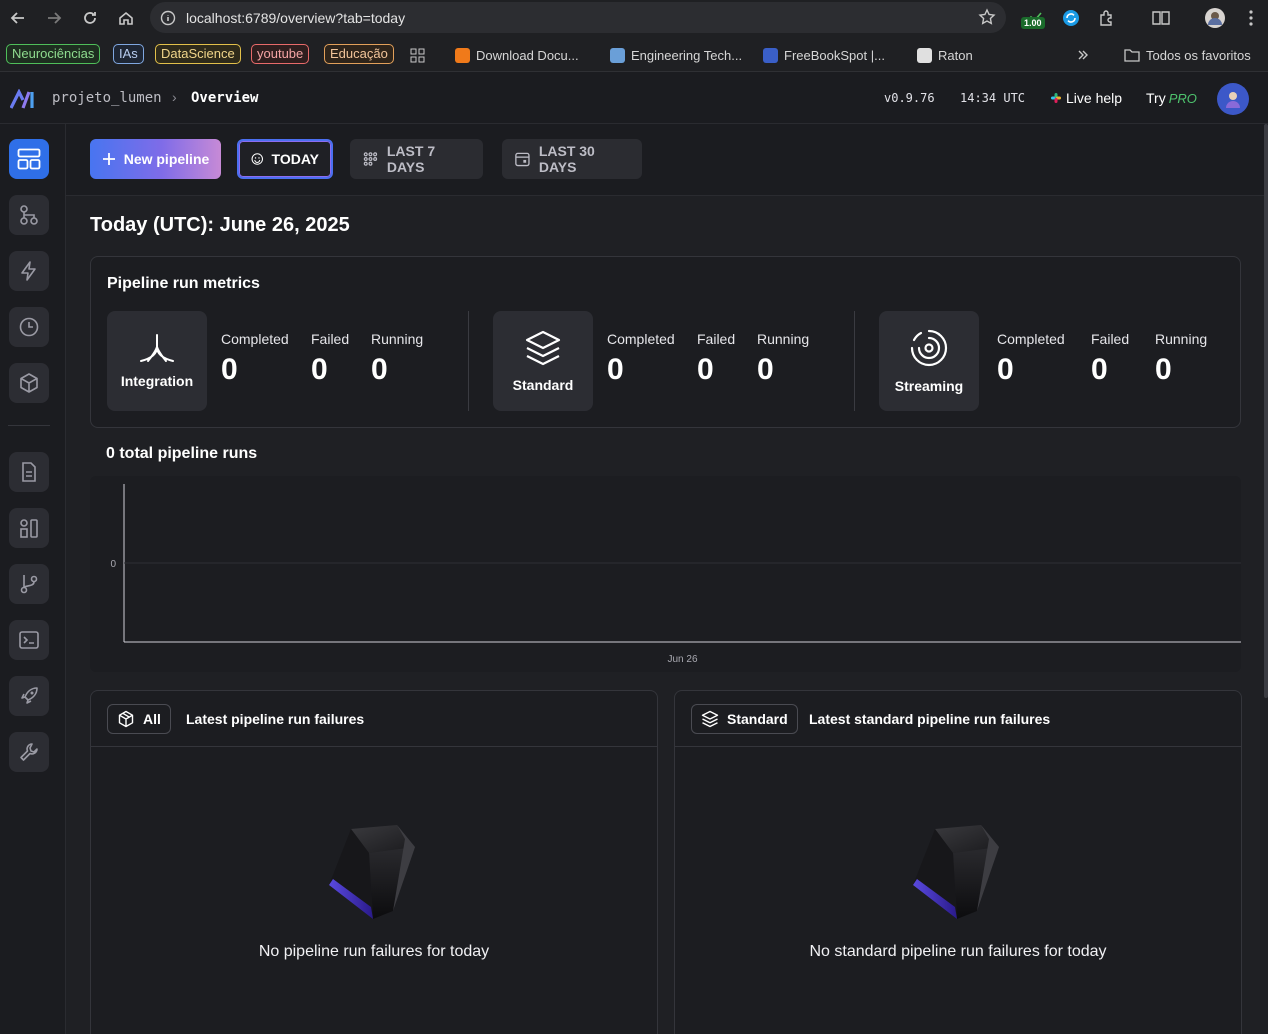 This screenshot has height=1034, width=1268. What do you see at coordinates (29, 159) in the screenshot?
I see `sidebar-item-overview` at bounding box center [29, 159].